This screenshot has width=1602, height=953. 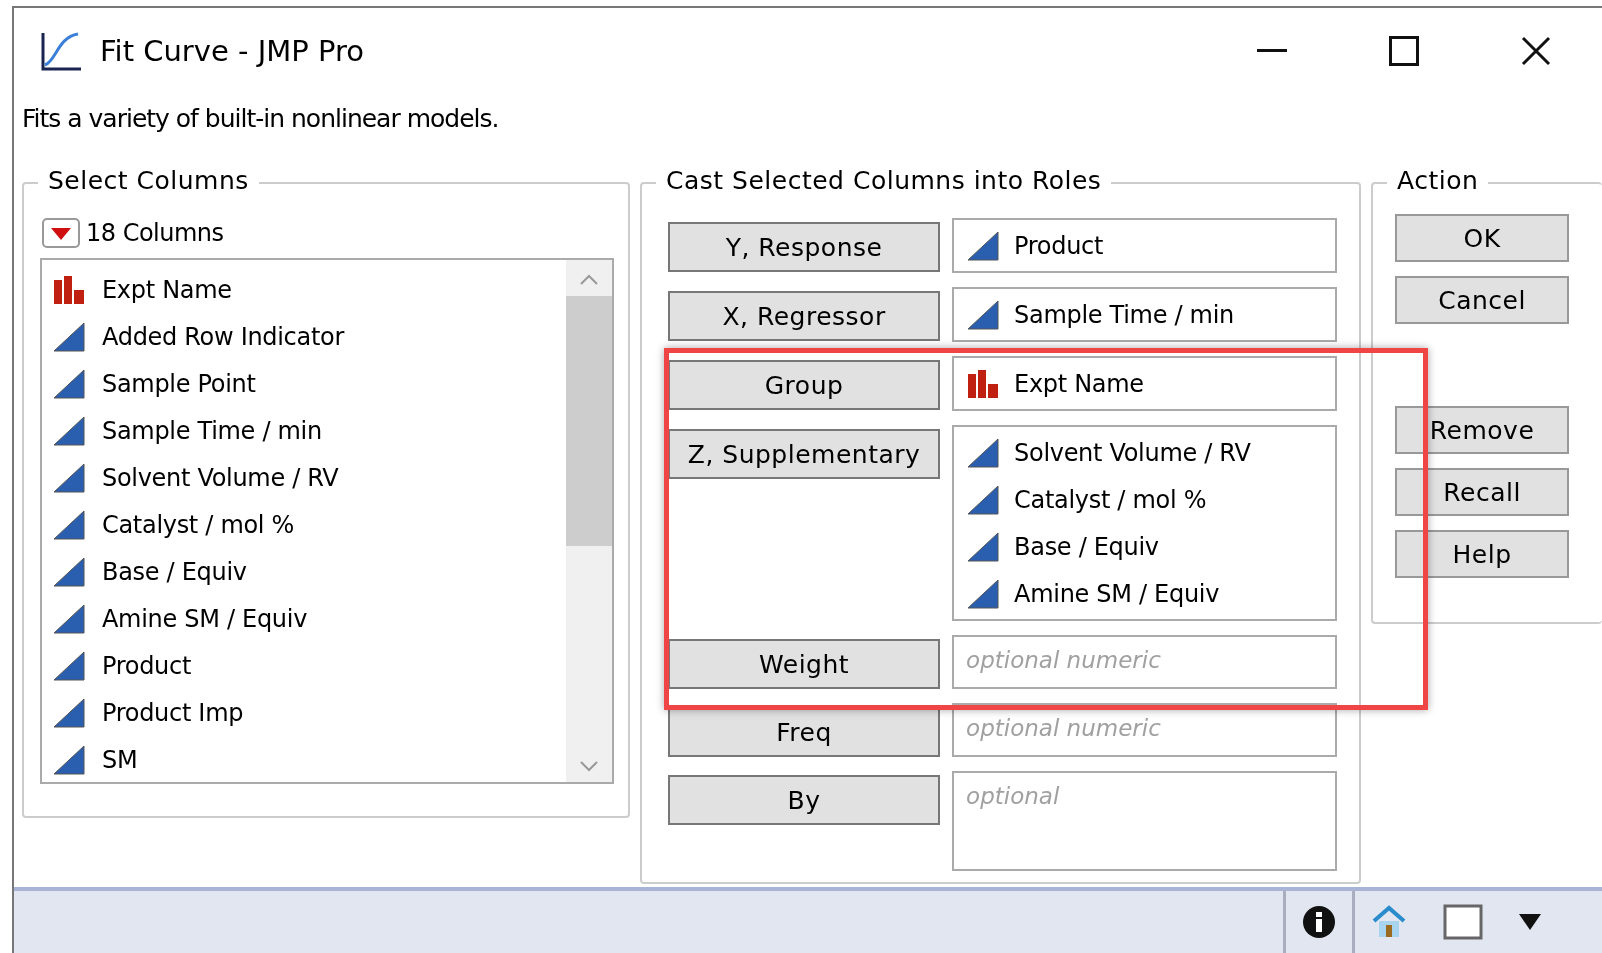 I want to click on column-count: 18 Columns, so click(x=155, y=233).